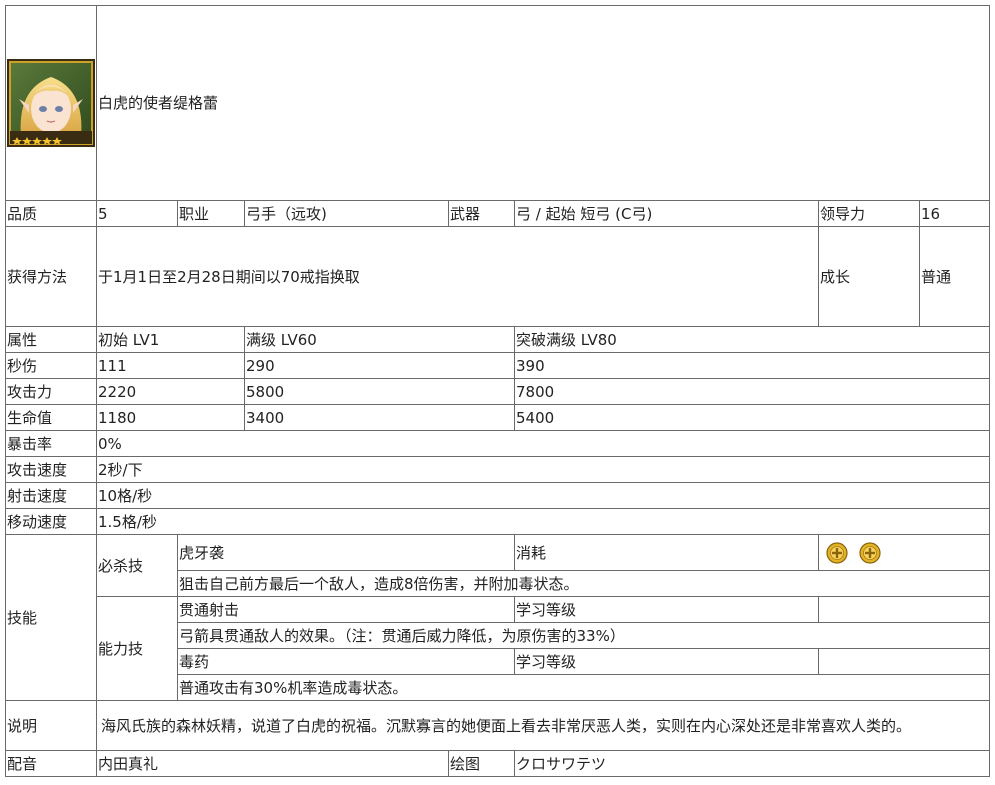 The height and width of the screenshot is (785, 995). What do you see at coordinates (904, 609) in the screenshot?
I see `ability1-level-value` at bounding box center [904, 609].